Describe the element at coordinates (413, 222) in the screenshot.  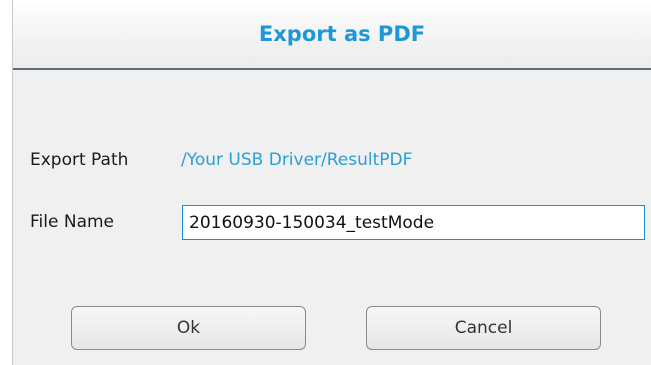
I see `file-name-input` at that location.